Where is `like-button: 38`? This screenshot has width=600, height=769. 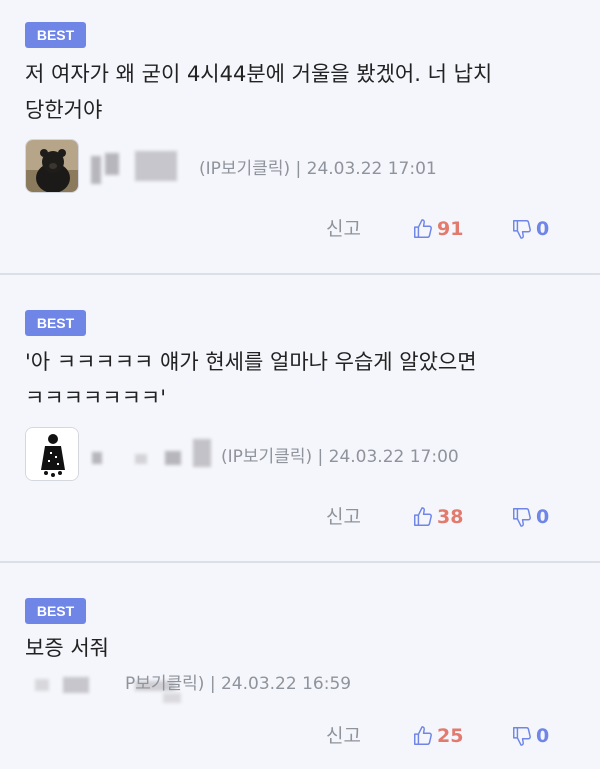
like-button: 38 is located at coordinates (437, 517).